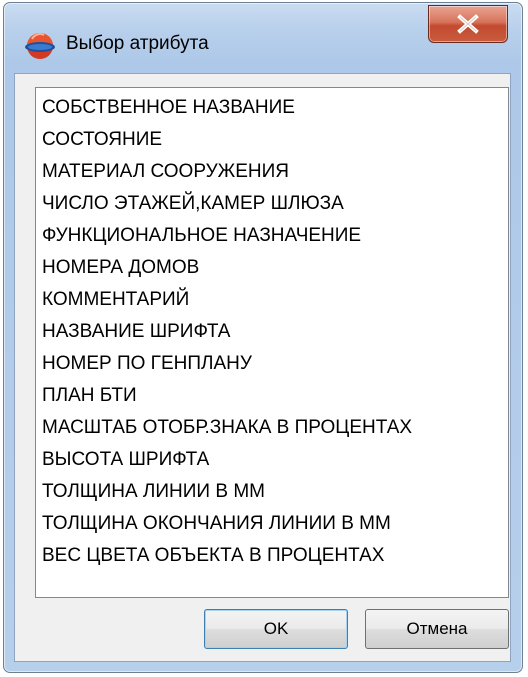 Image resolution: width=528 pixels, height=677 pixels. I want to click on cancel-button: Отмена, so click(437, 629).